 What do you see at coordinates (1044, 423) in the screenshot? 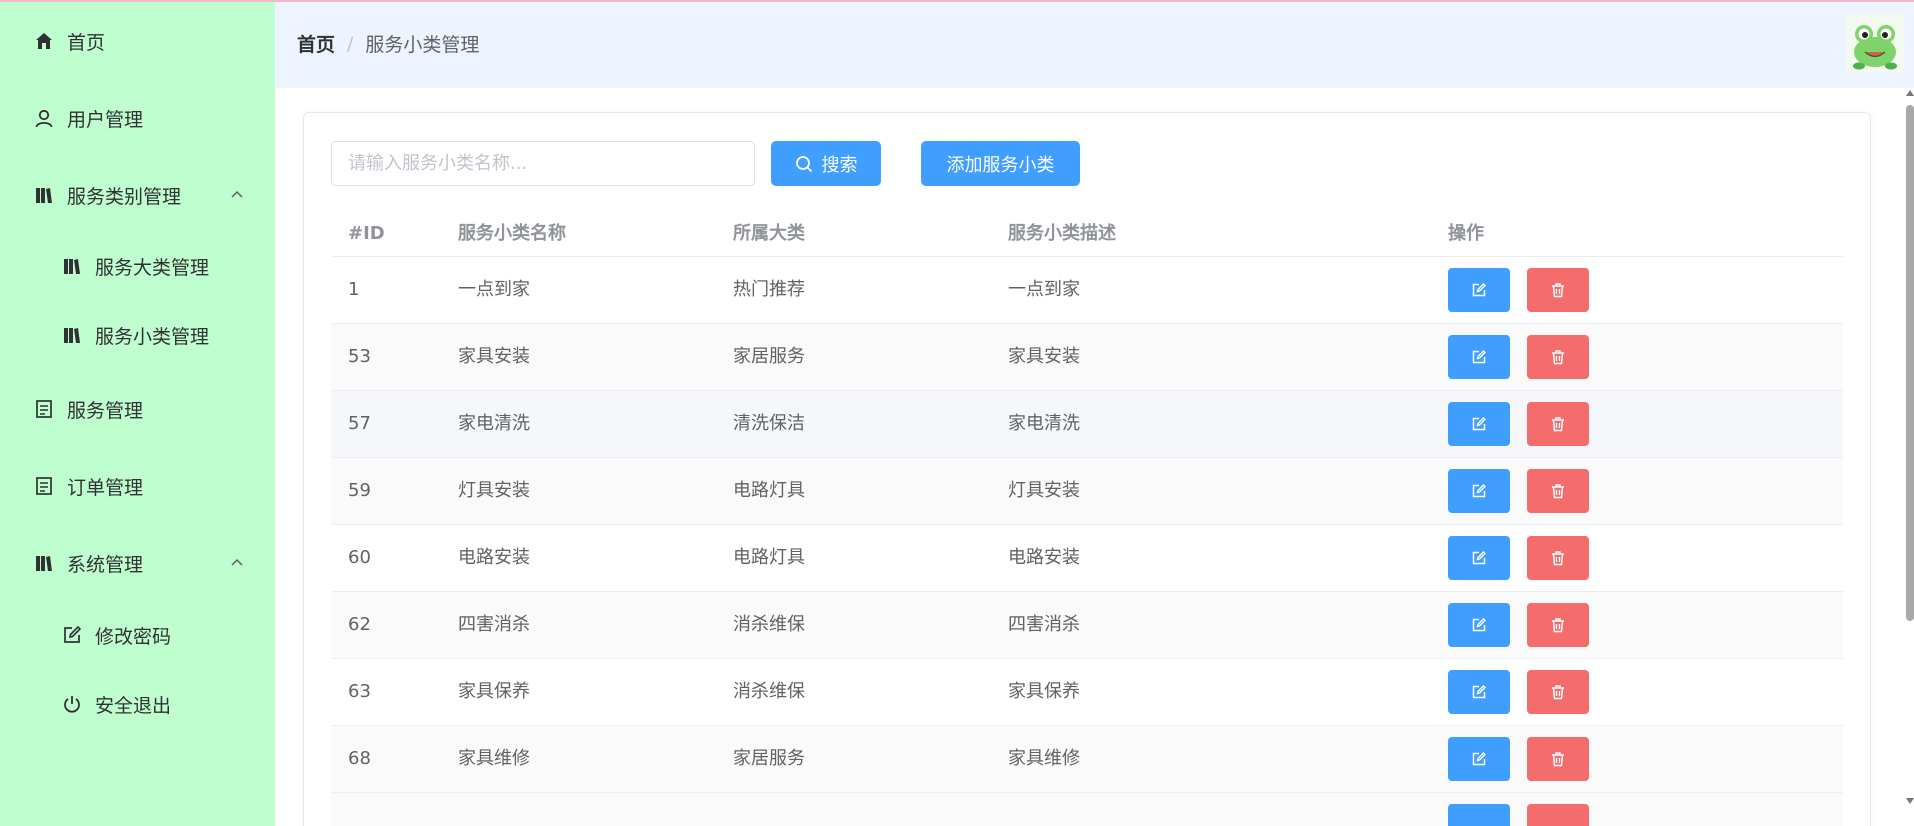
I see `cell-description: 家电清洗` at bounding box center [1044, 423].